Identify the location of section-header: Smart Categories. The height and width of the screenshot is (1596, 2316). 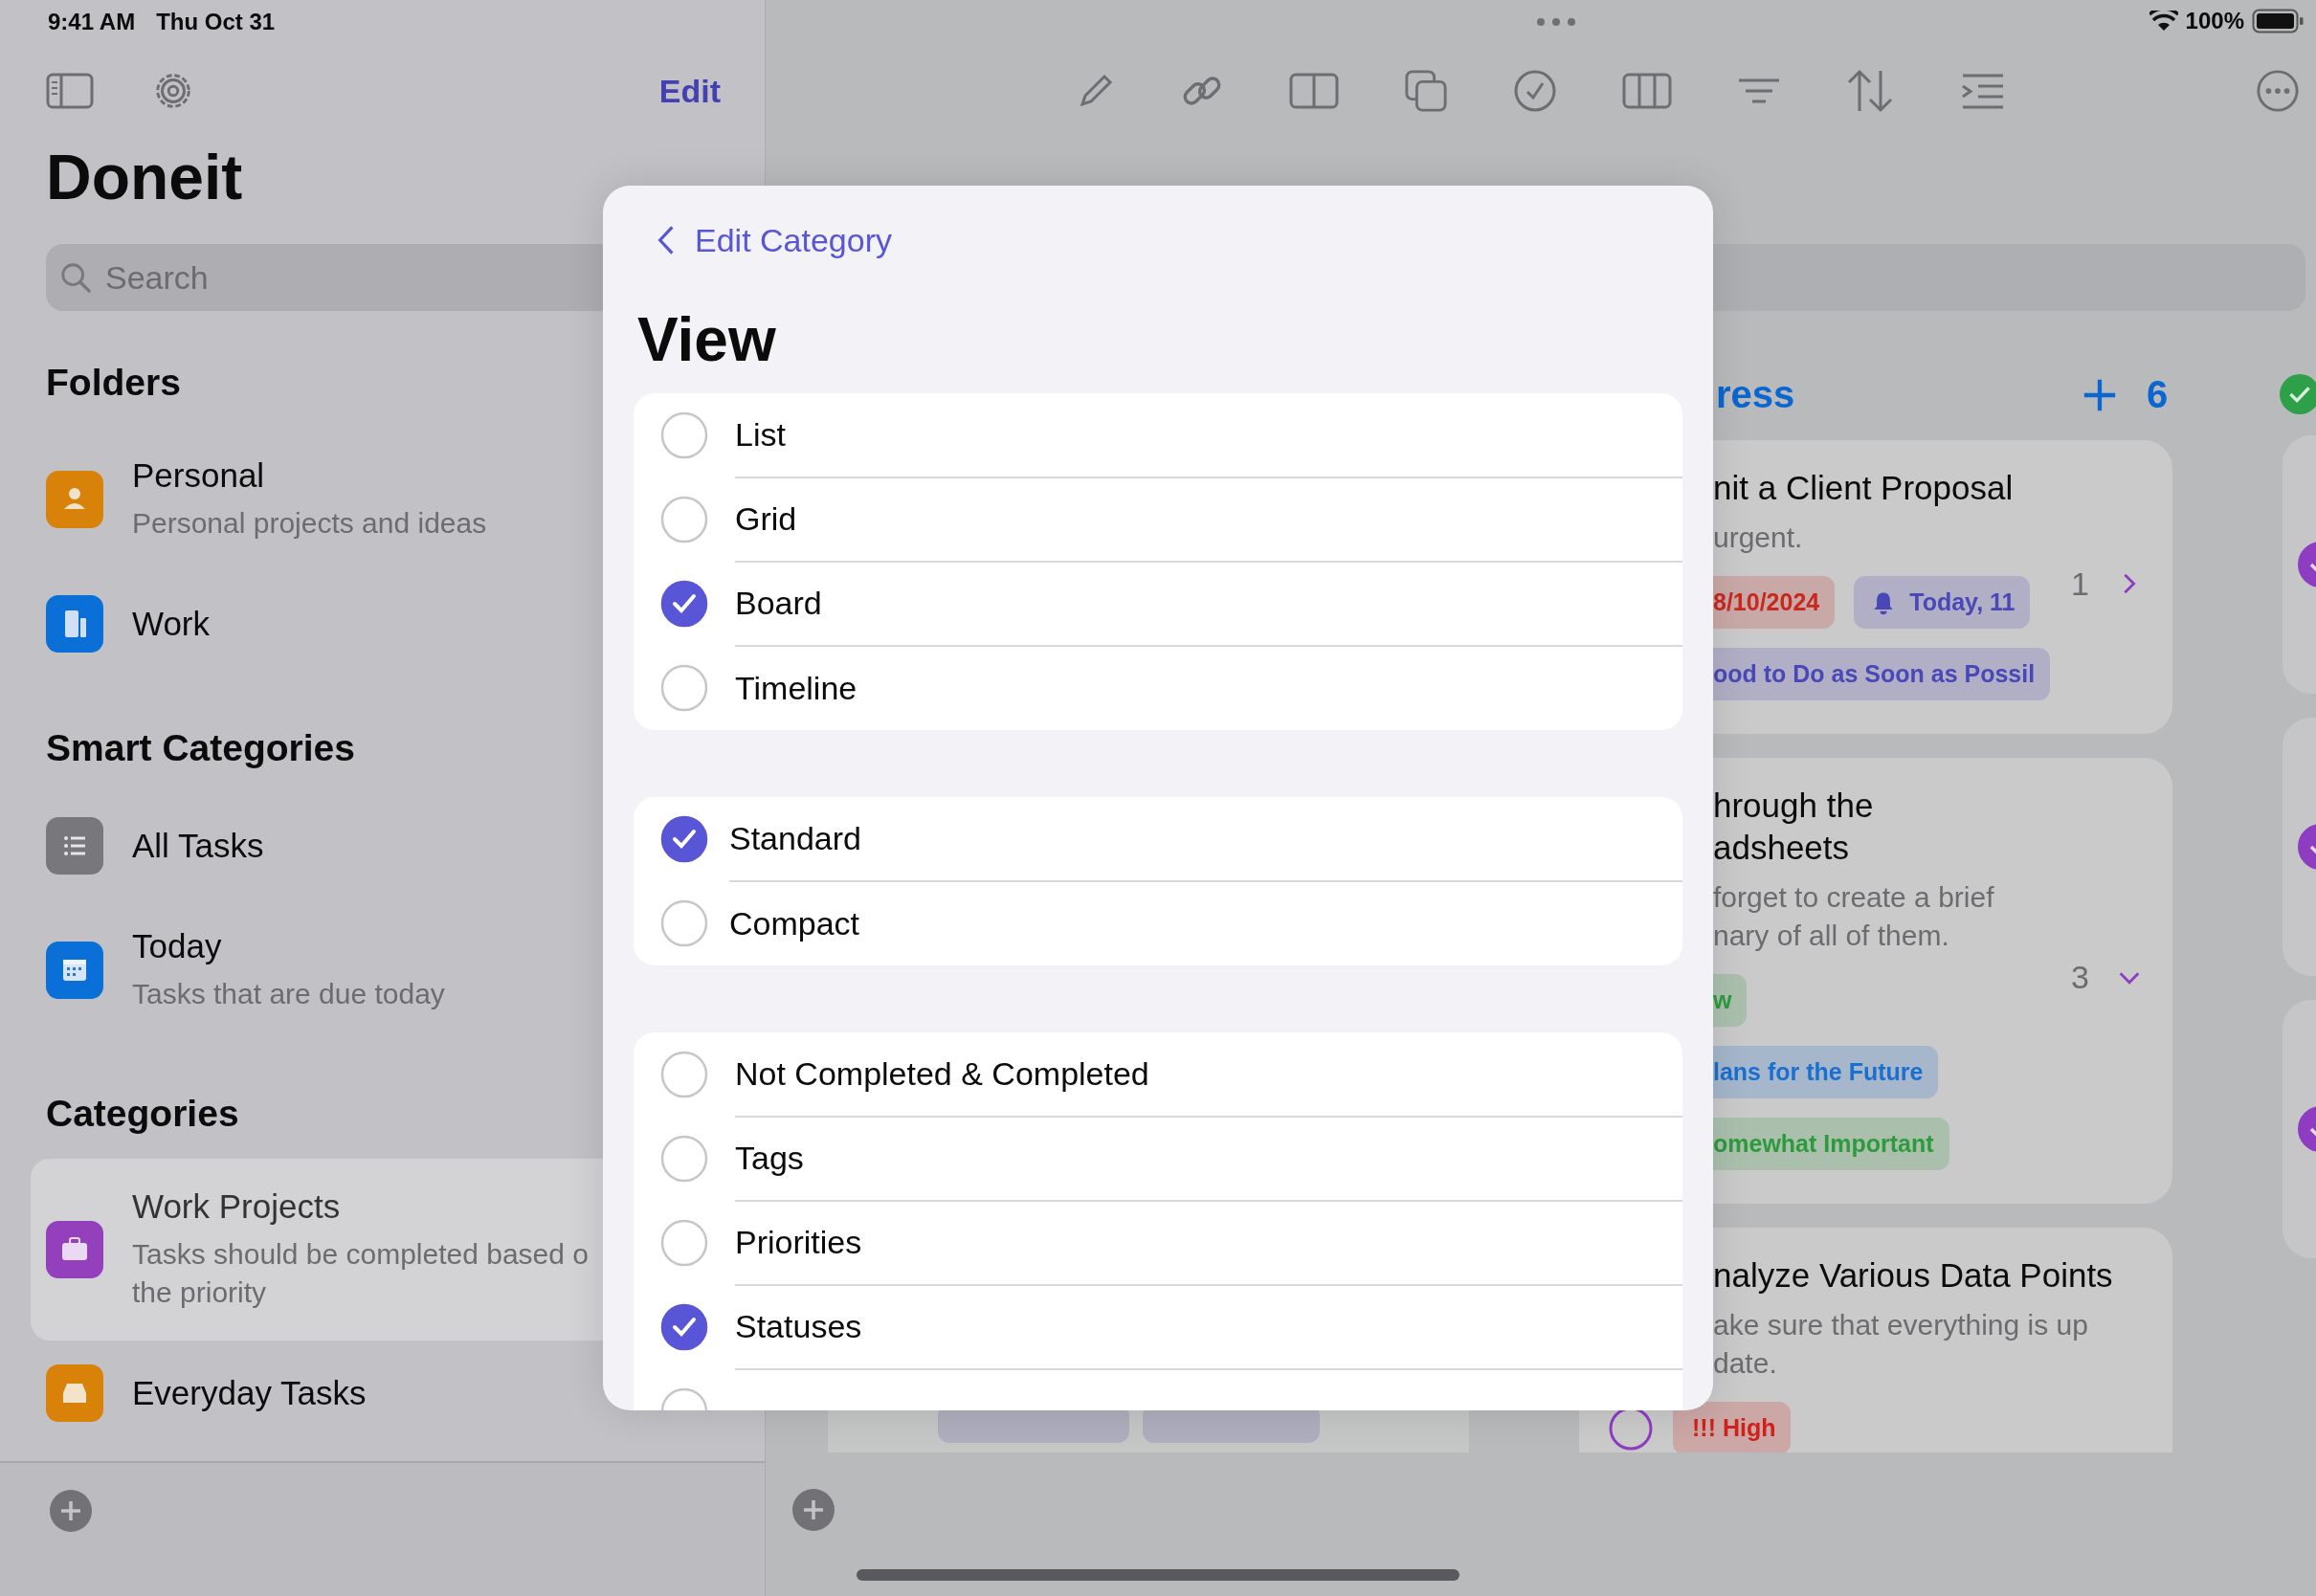
(200, 748).